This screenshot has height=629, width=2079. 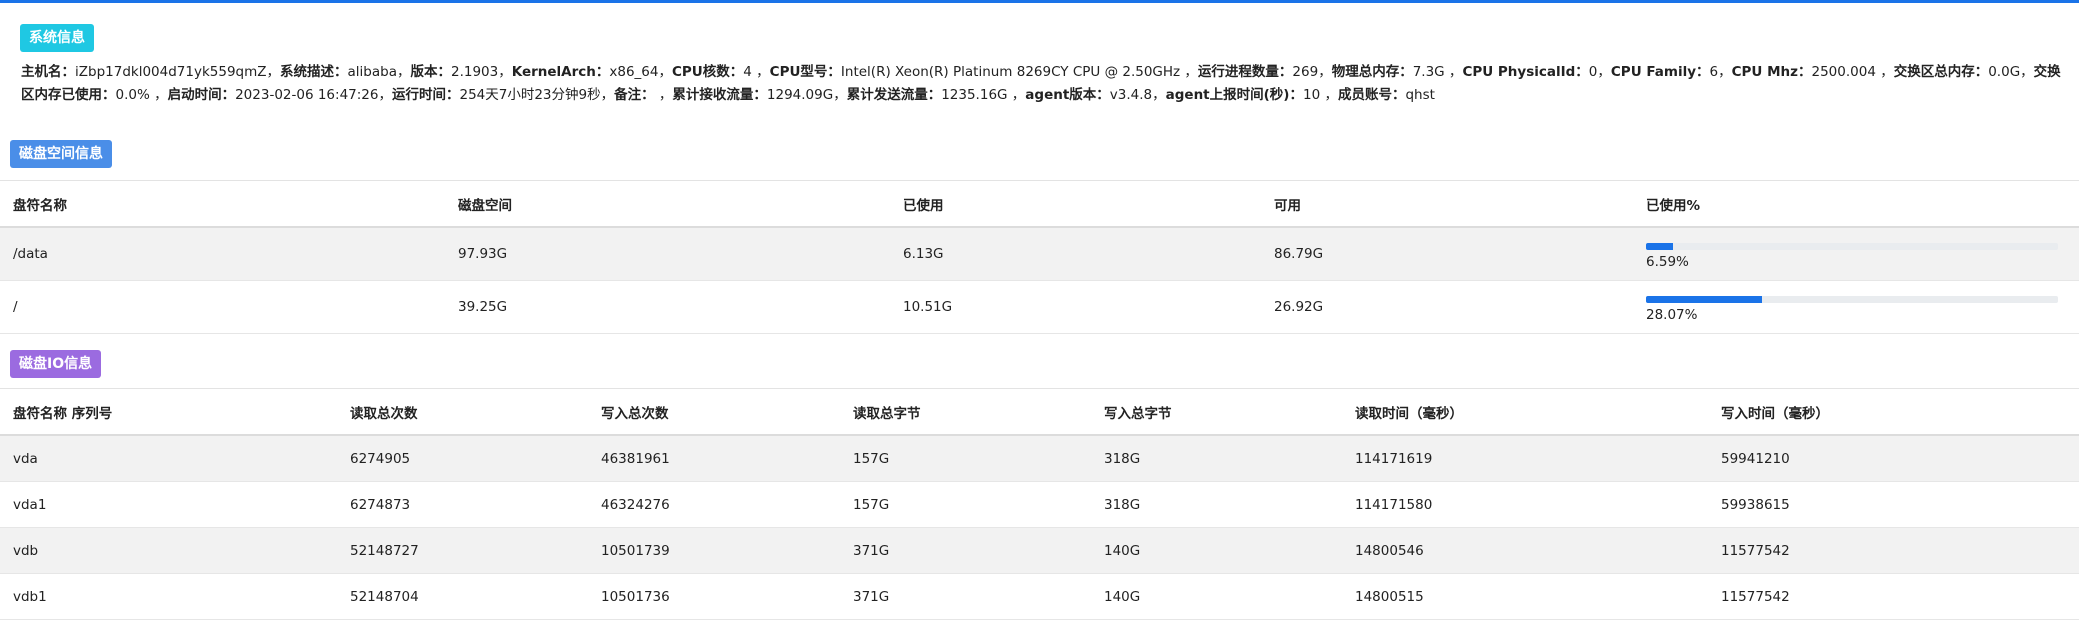 What do you see at coordinates (965, 412) in the screenshot?
I see `column-header-read-bytes: 读取总字节` at bounding box center [965, 412].